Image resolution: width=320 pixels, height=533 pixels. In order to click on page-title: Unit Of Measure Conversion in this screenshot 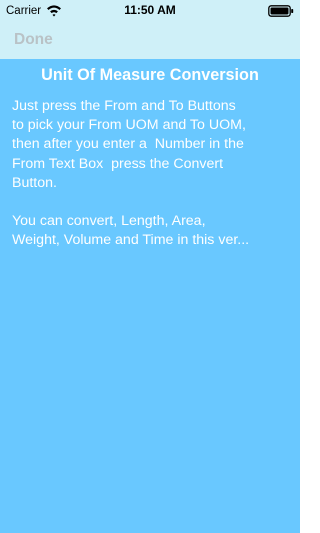, I will do `click(150, 75)`.